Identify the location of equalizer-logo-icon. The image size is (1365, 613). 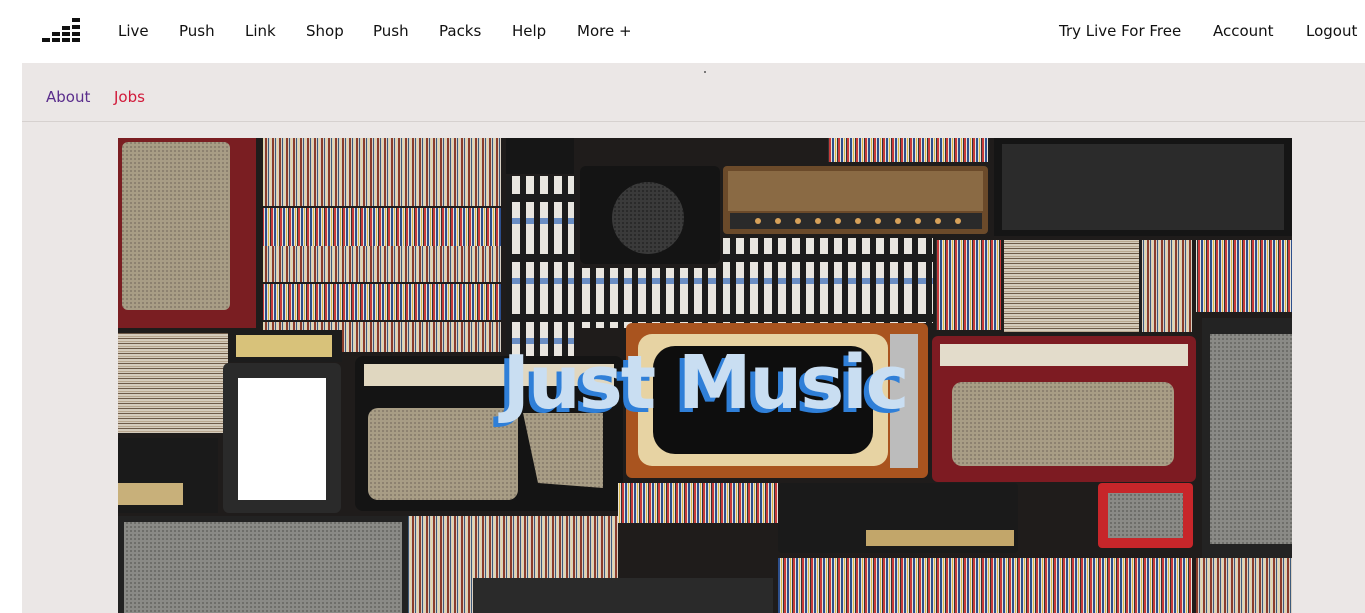
(63, 31).